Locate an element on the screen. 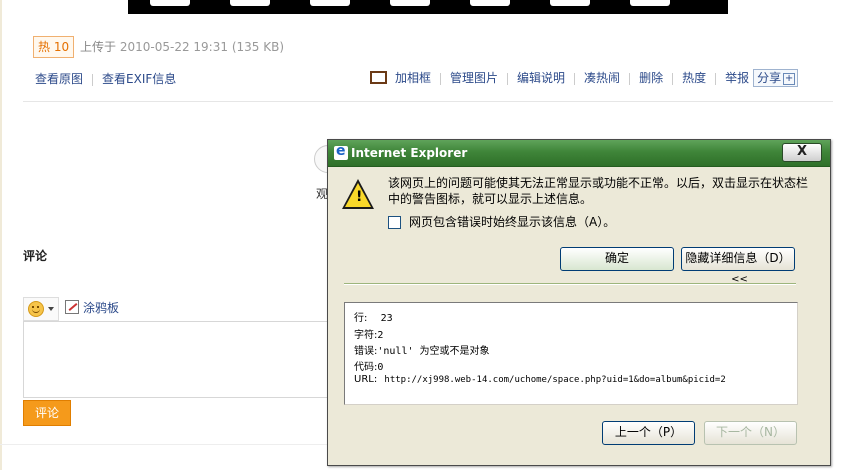 Image resolution: width=857 pixels, height=470 pixels. checkbox-label: 网页包含错误时始终显示该信息（A）。 is located at coordinates (512, 222).